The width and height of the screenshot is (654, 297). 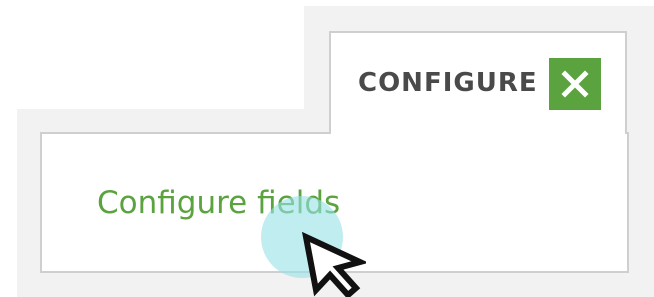 What do you see at coordinates (334, 264) in the screenshot?
I see `arrow-cursor-icon` at bounding box center [334, 264].